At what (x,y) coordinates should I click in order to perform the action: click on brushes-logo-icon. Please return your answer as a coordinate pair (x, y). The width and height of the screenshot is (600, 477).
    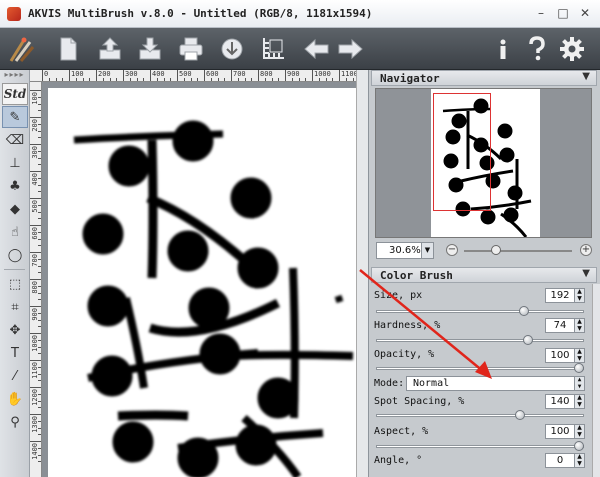
    Looking at the image, I should click on (21, 49).